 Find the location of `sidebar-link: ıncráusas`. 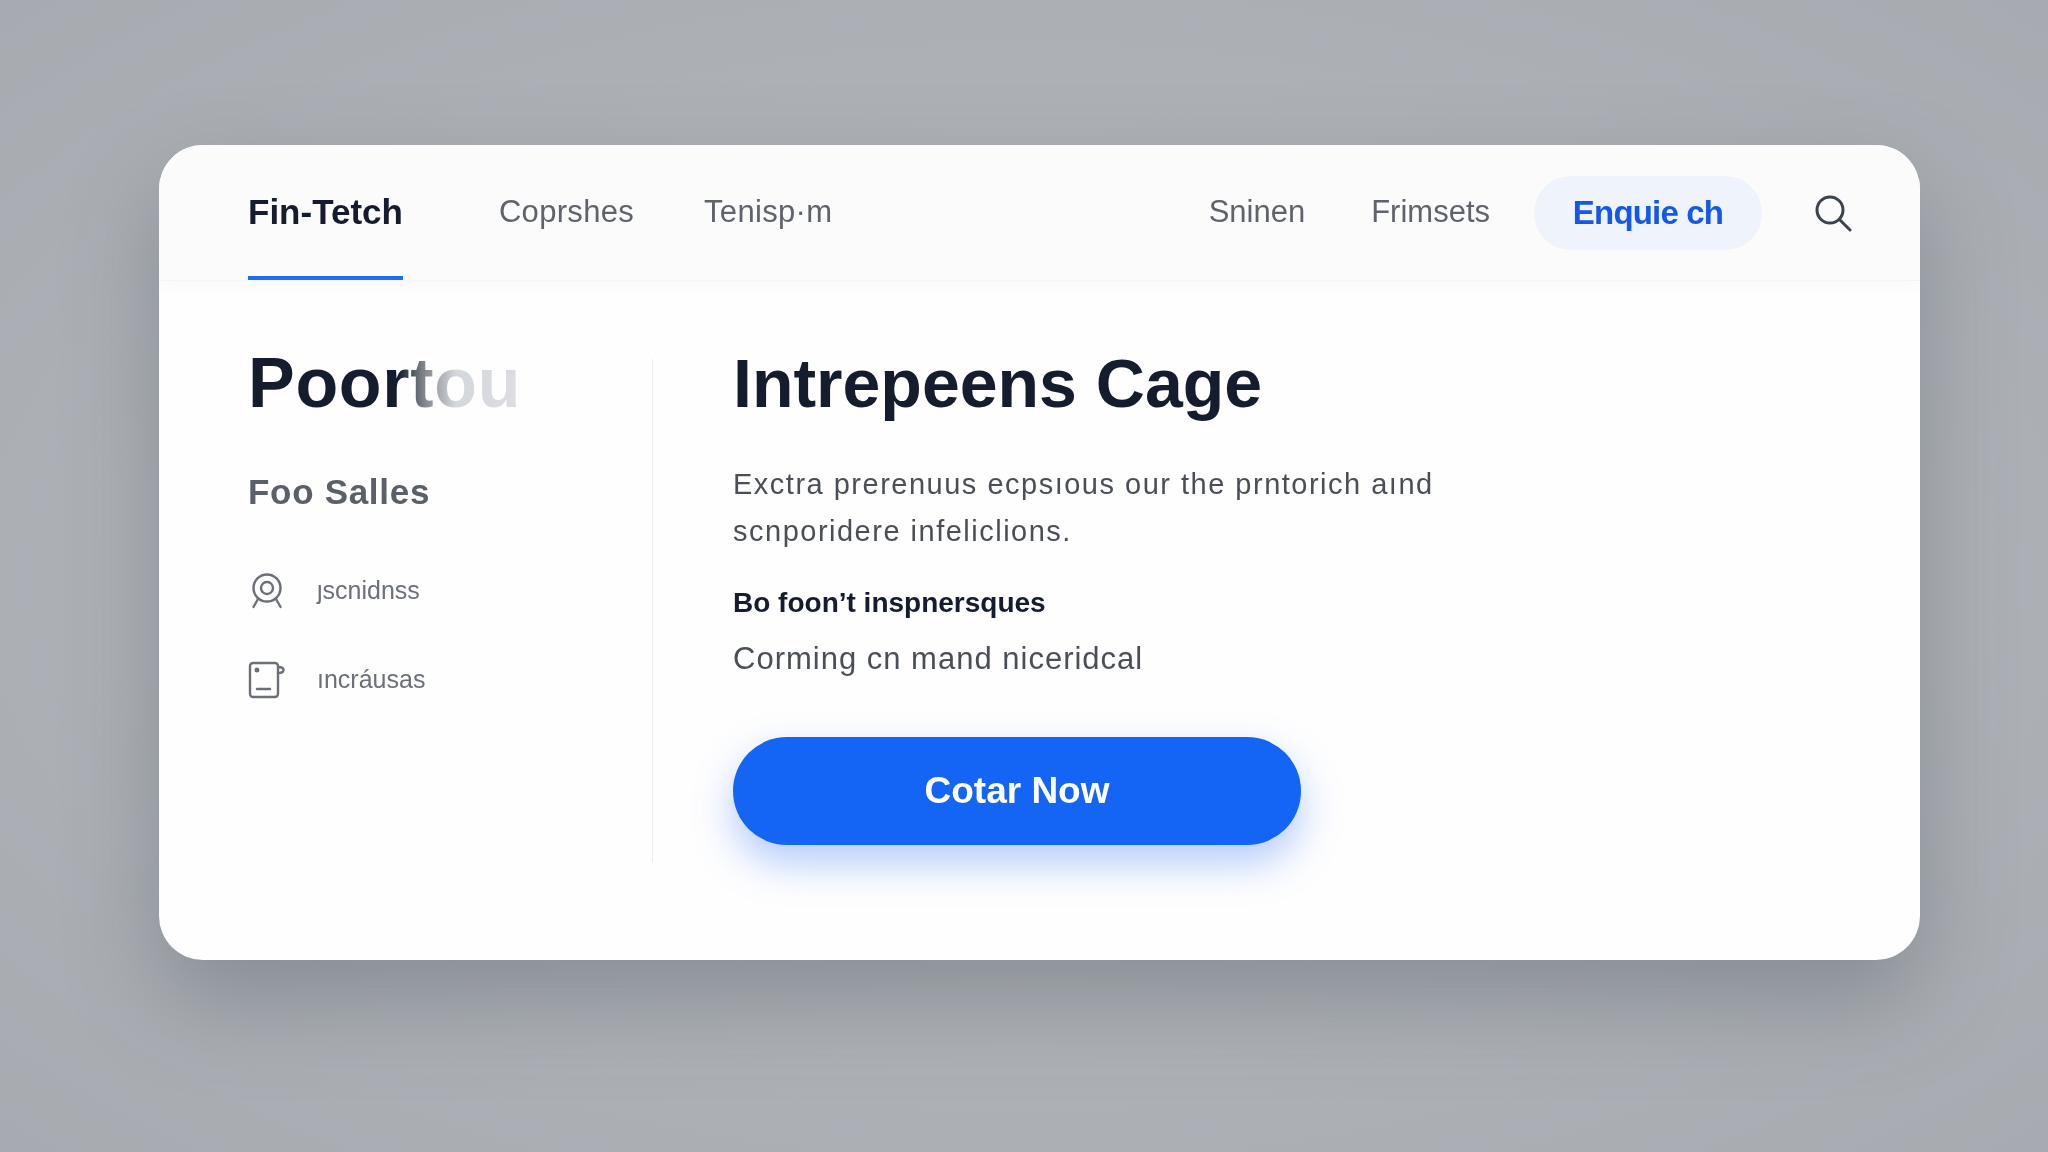

sidebar-link: ıncráusas is located at coordinates (337, 680).